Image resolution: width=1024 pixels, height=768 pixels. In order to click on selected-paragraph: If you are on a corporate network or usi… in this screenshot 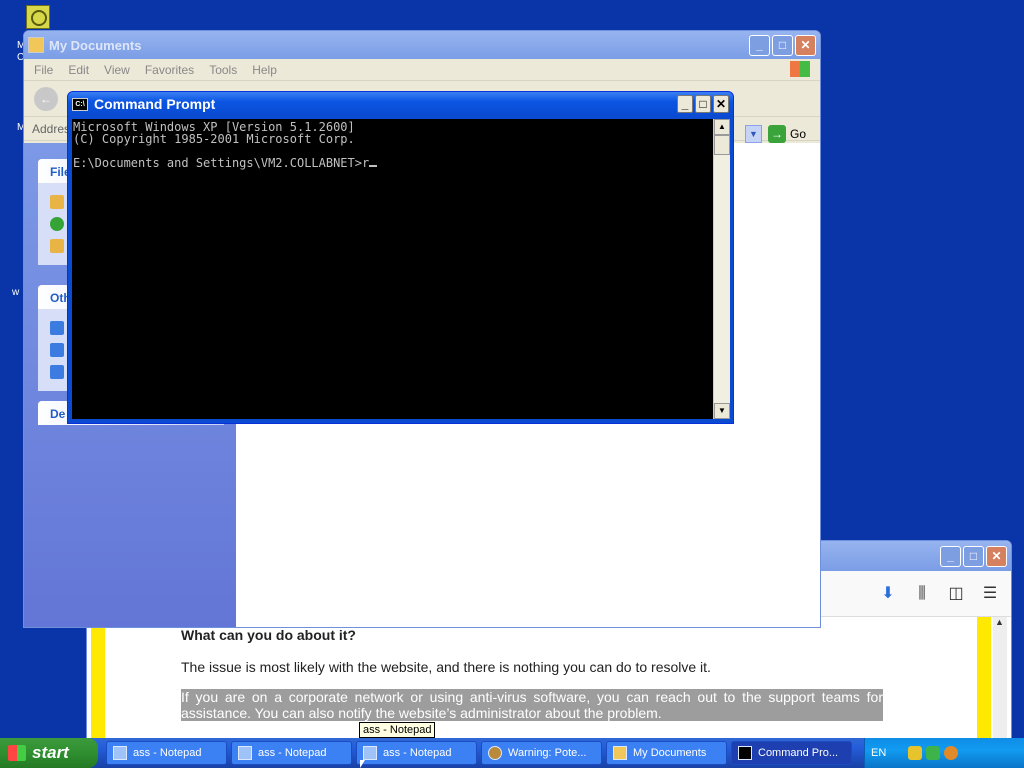, I will do `click(532, 705)`.